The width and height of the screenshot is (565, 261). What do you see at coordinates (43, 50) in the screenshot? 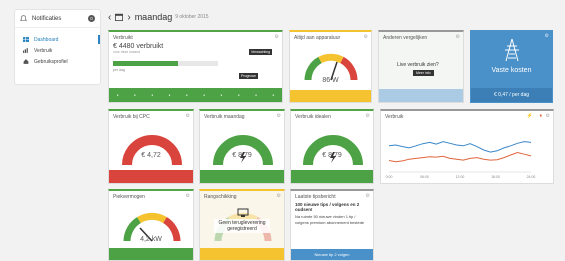
I see `sidebar-item-label: Verbruik` at bounding box center [43, 50].